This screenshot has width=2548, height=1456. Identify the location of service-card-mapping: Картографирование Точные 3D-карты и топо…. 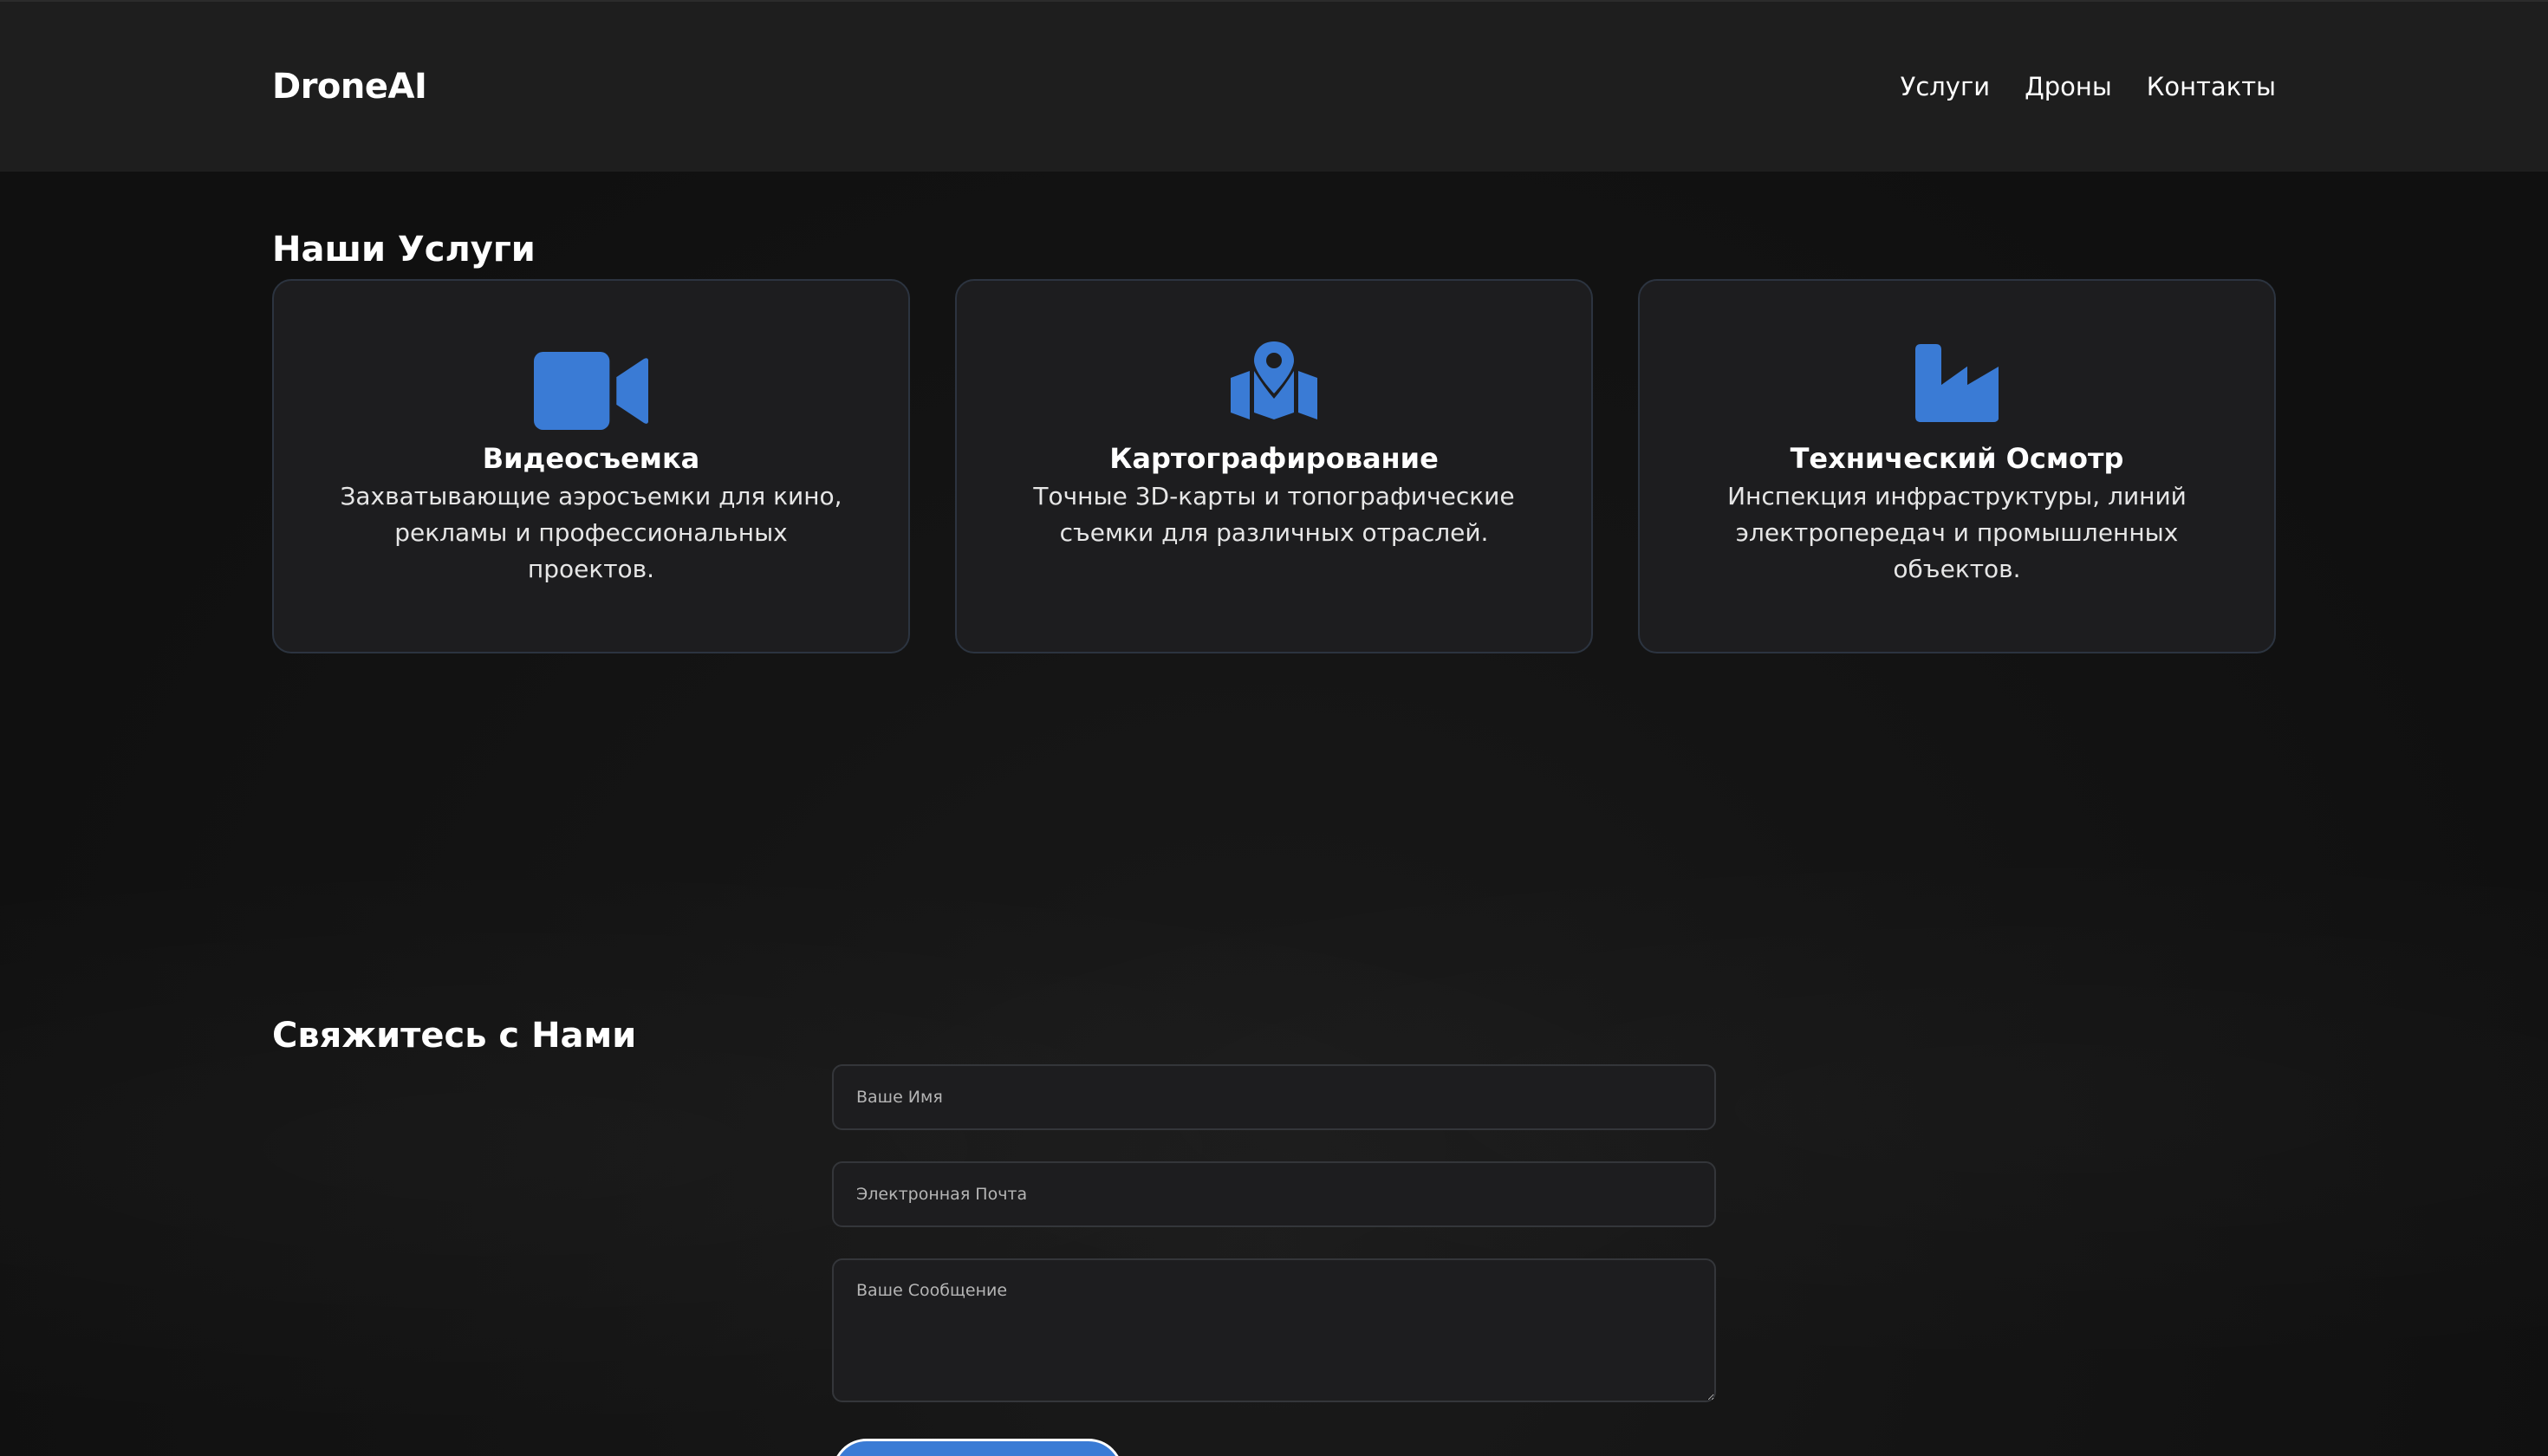
(1274, 466).